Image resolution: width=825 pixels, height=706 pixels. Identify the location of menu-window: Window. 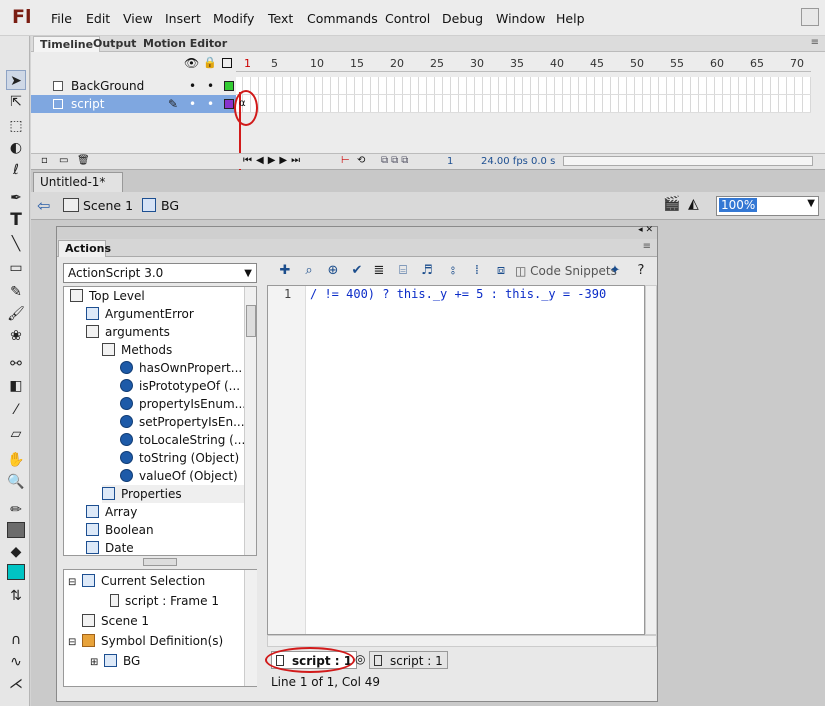
(520, 18).